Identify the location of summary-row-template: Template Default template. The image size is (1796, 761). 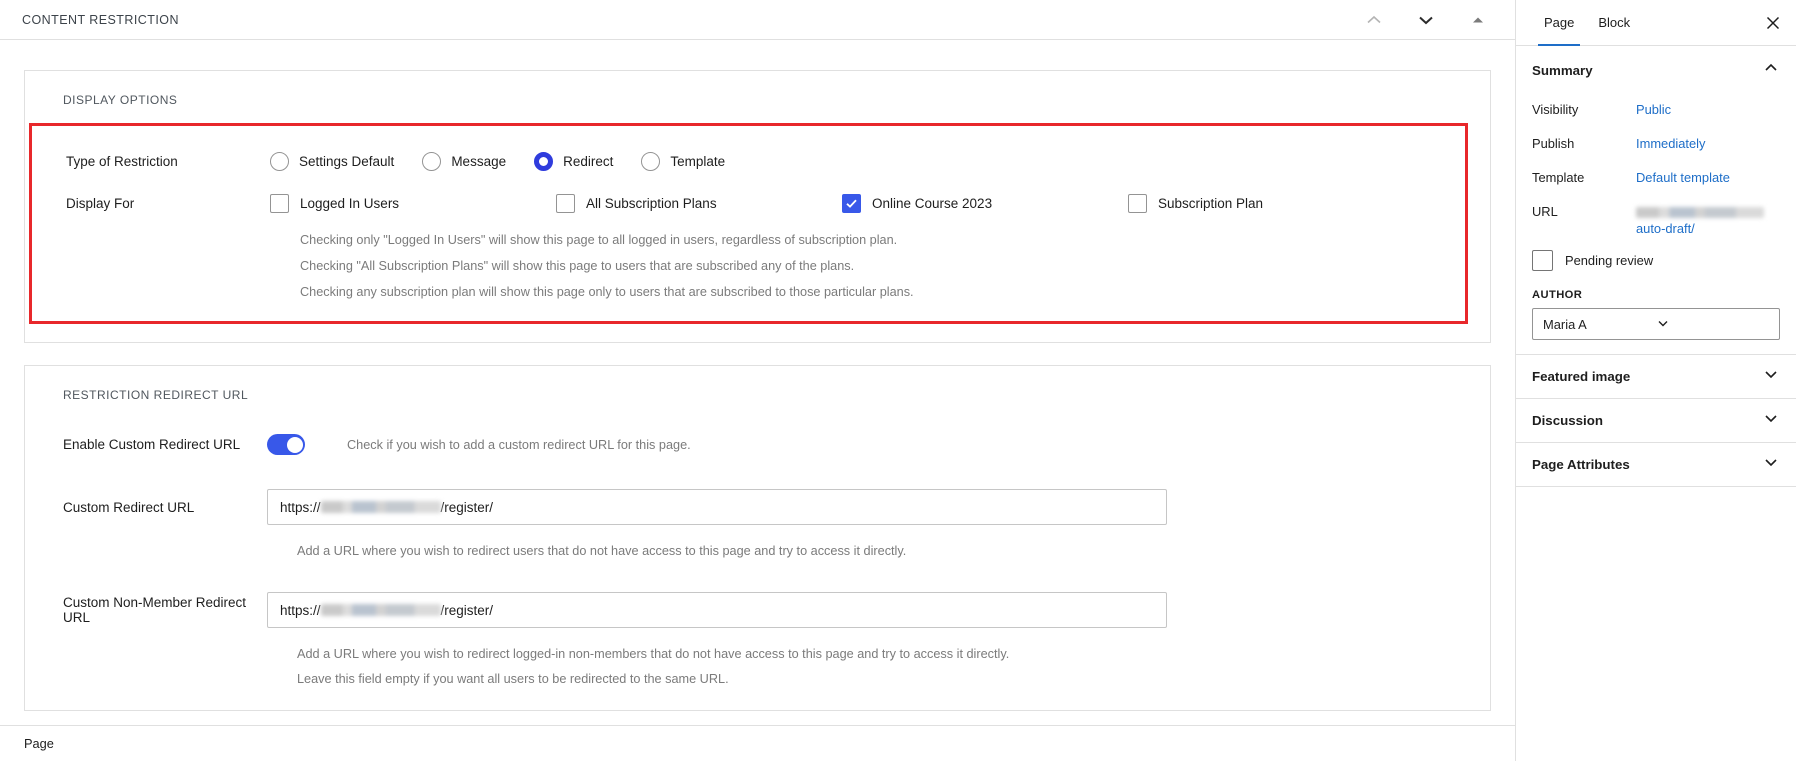
(1656, 183).